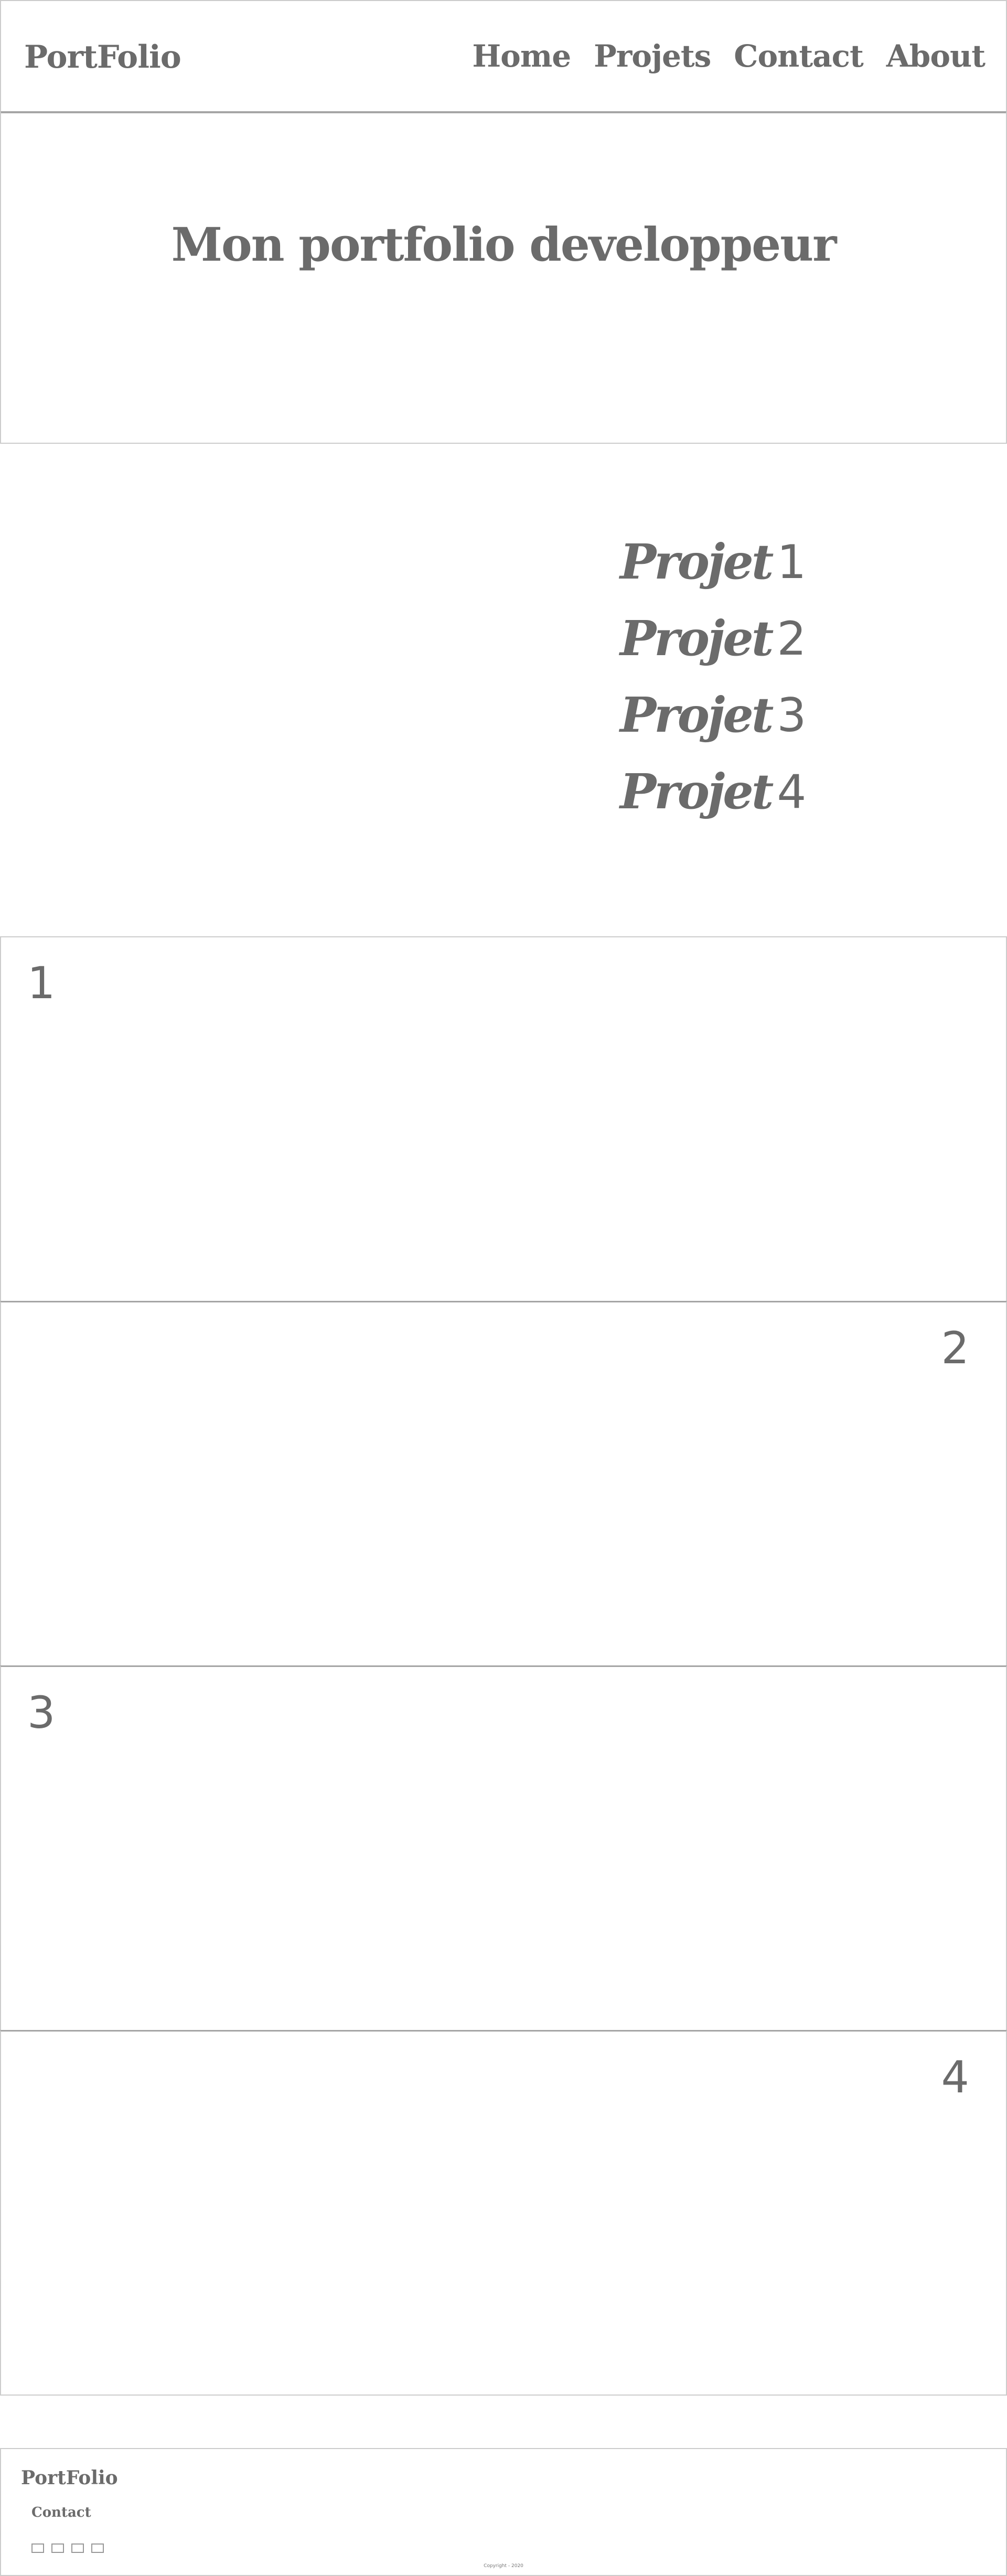 The image size is (1007, 2576). I want to click on project-index-item: Projet 2, so click(713, 639).